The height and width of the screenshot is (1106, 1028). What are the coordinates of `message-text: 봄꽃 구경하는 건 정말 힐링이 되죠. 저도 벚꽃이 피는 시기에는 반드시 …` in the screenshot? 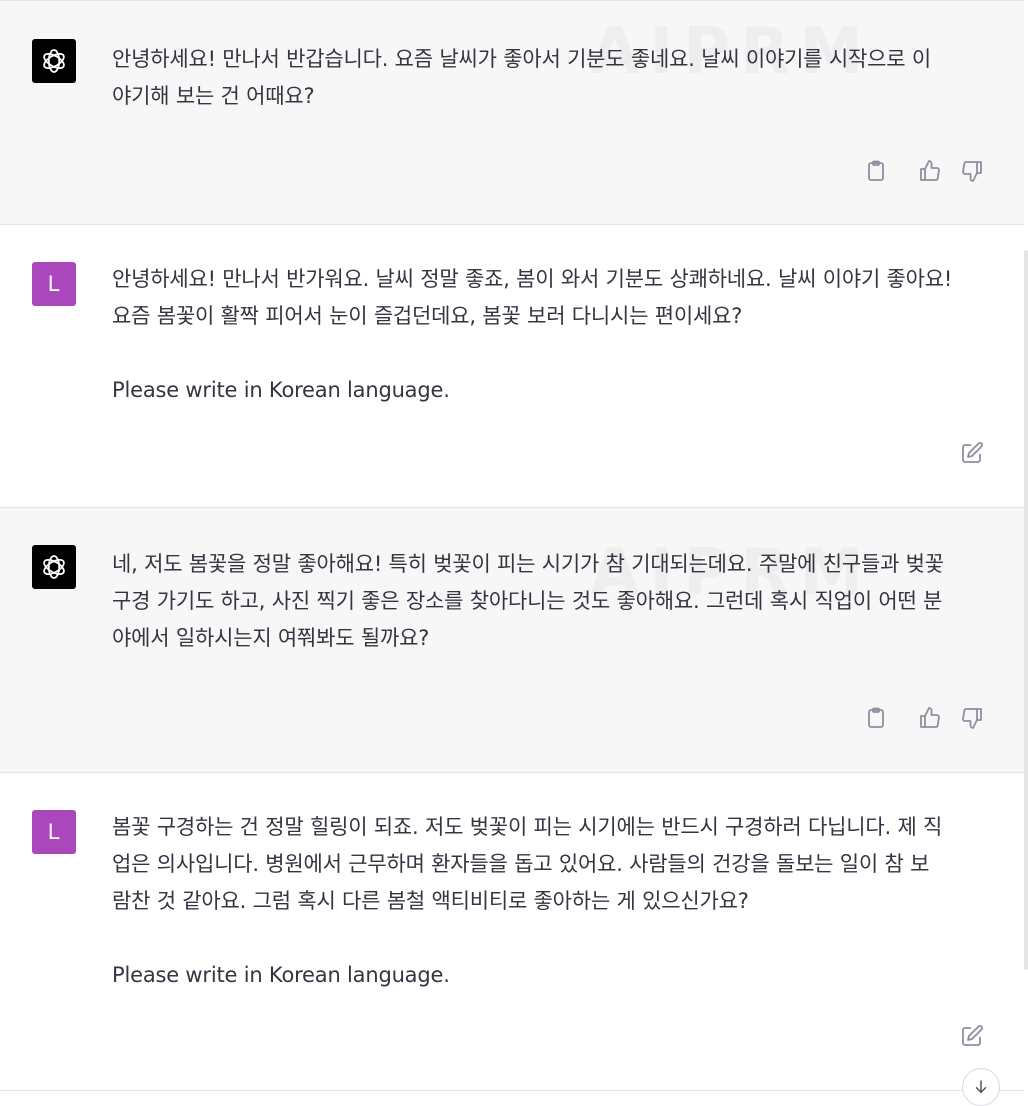 It's located at (527, 901).